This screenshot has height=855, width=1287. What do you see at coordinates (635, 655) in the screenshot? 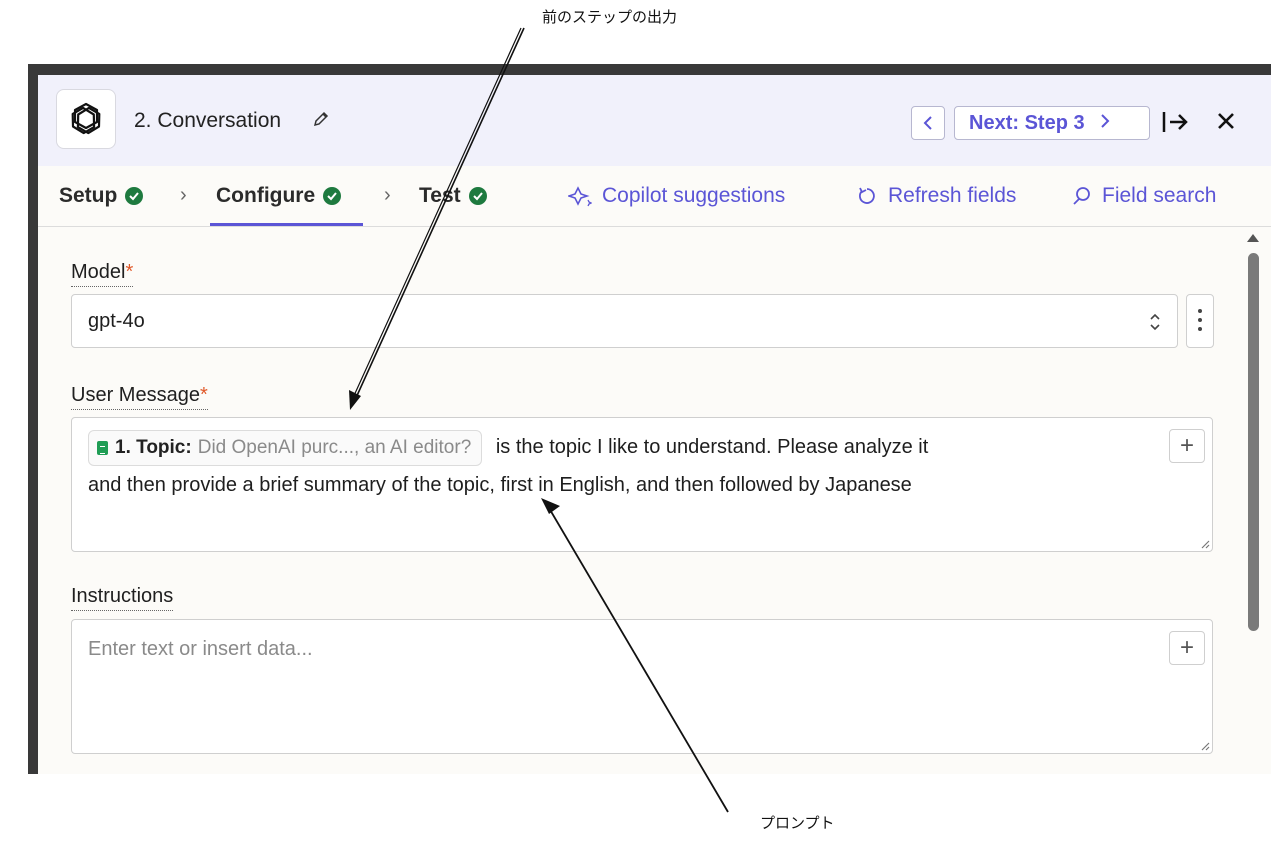
I see `arrow-to-prompt-text` at bounding box center [635, 655].